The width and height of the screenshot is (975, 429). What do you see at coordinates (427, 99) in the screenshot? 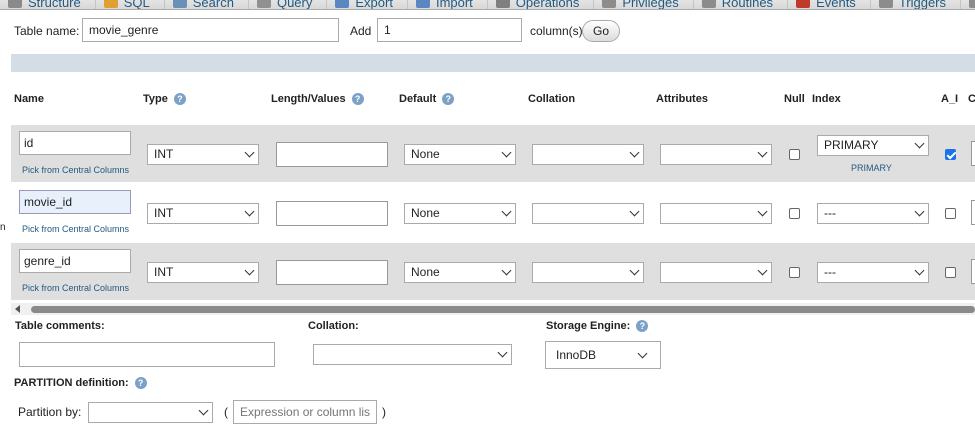
I see `header-default: Default?` at bounding box center [427, 99].